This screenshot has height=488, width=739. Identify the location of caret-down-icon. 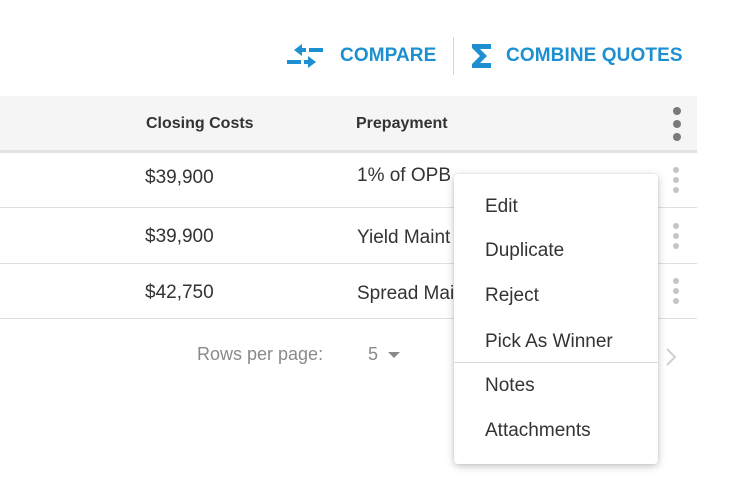
(394, 354).